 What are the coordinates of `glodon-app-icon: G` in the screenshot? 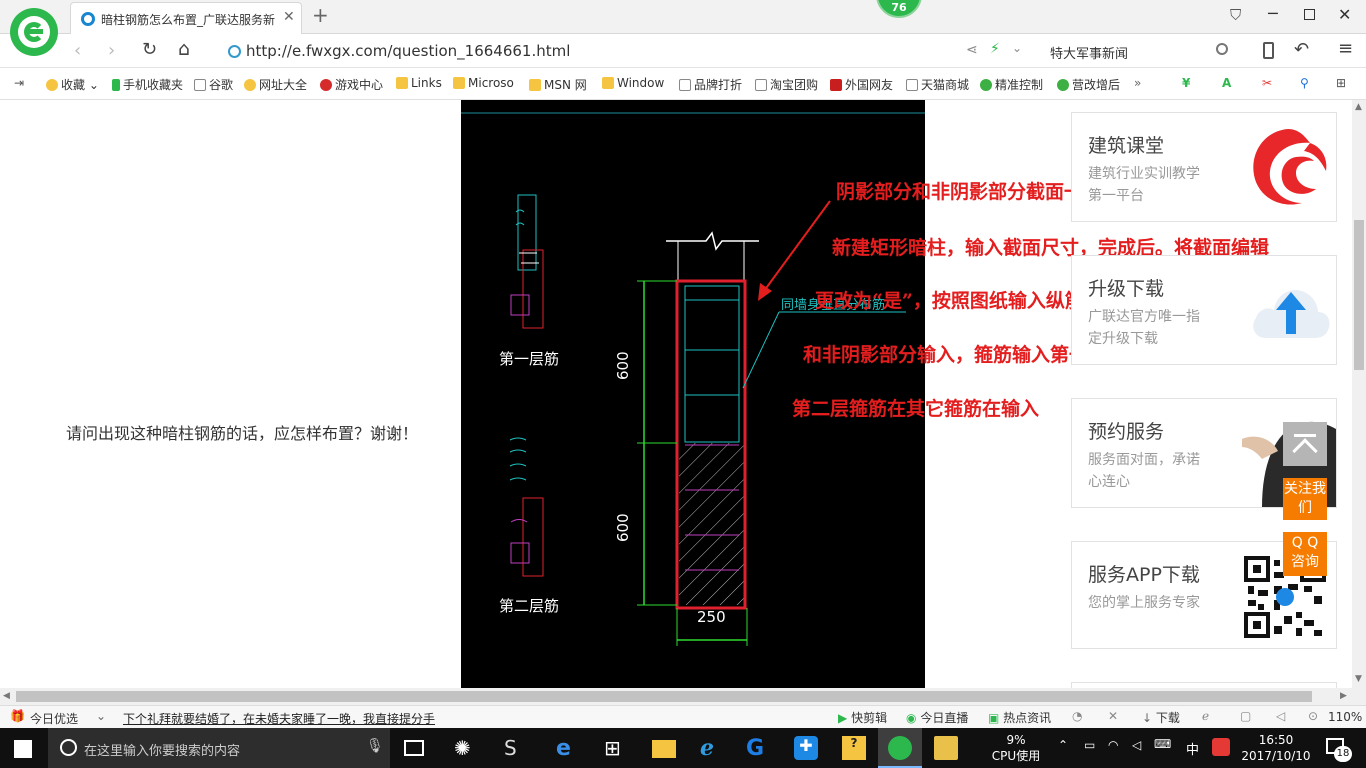 It's located at (758, 748).